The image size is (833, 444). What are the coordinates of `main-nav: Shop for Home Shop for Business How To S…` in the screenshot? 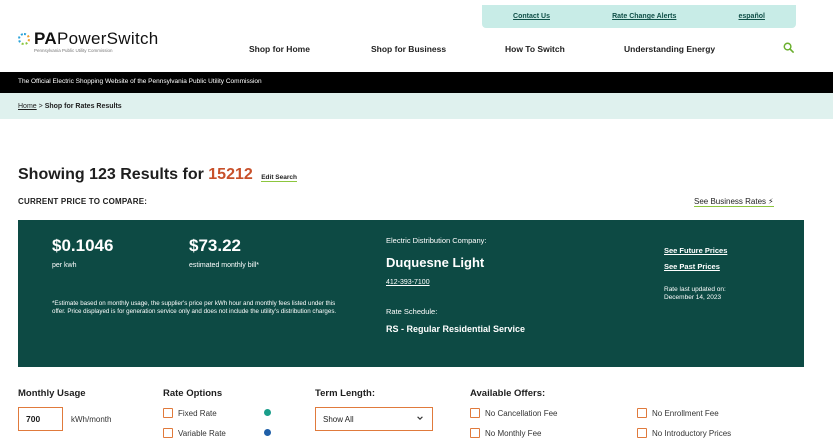 It's located at (416, 51).